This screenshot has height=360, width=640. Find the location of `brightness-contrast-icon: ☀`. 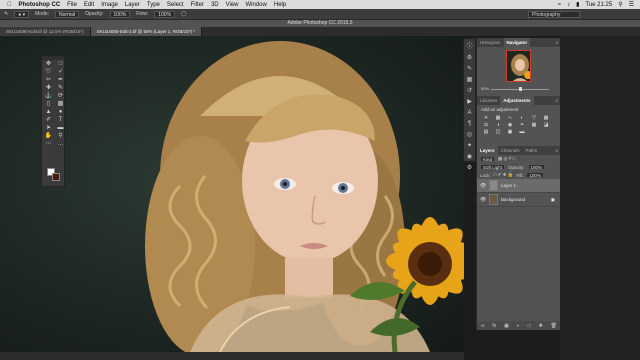

brightness-contrast-icon: ☀ is located at coordinates (486, 118).